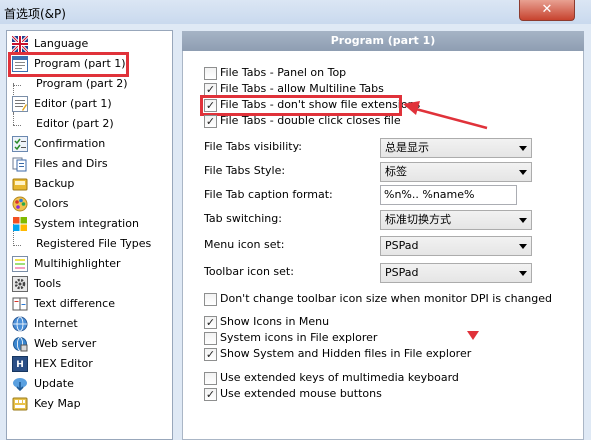  I want to click on tab-switching-label: Tab switching:, so click(243, 218).